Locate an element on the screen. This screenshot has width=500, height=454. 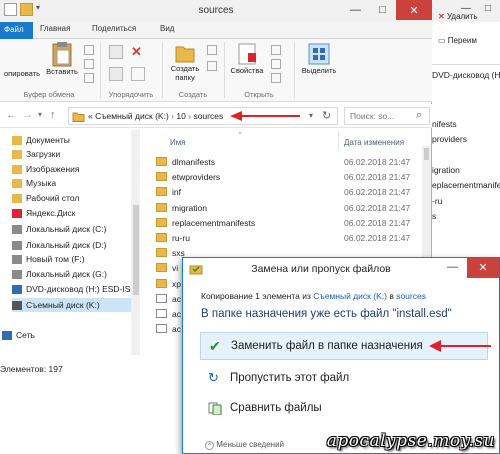
nav-item: Музыка is located at coordinates (34, 183).